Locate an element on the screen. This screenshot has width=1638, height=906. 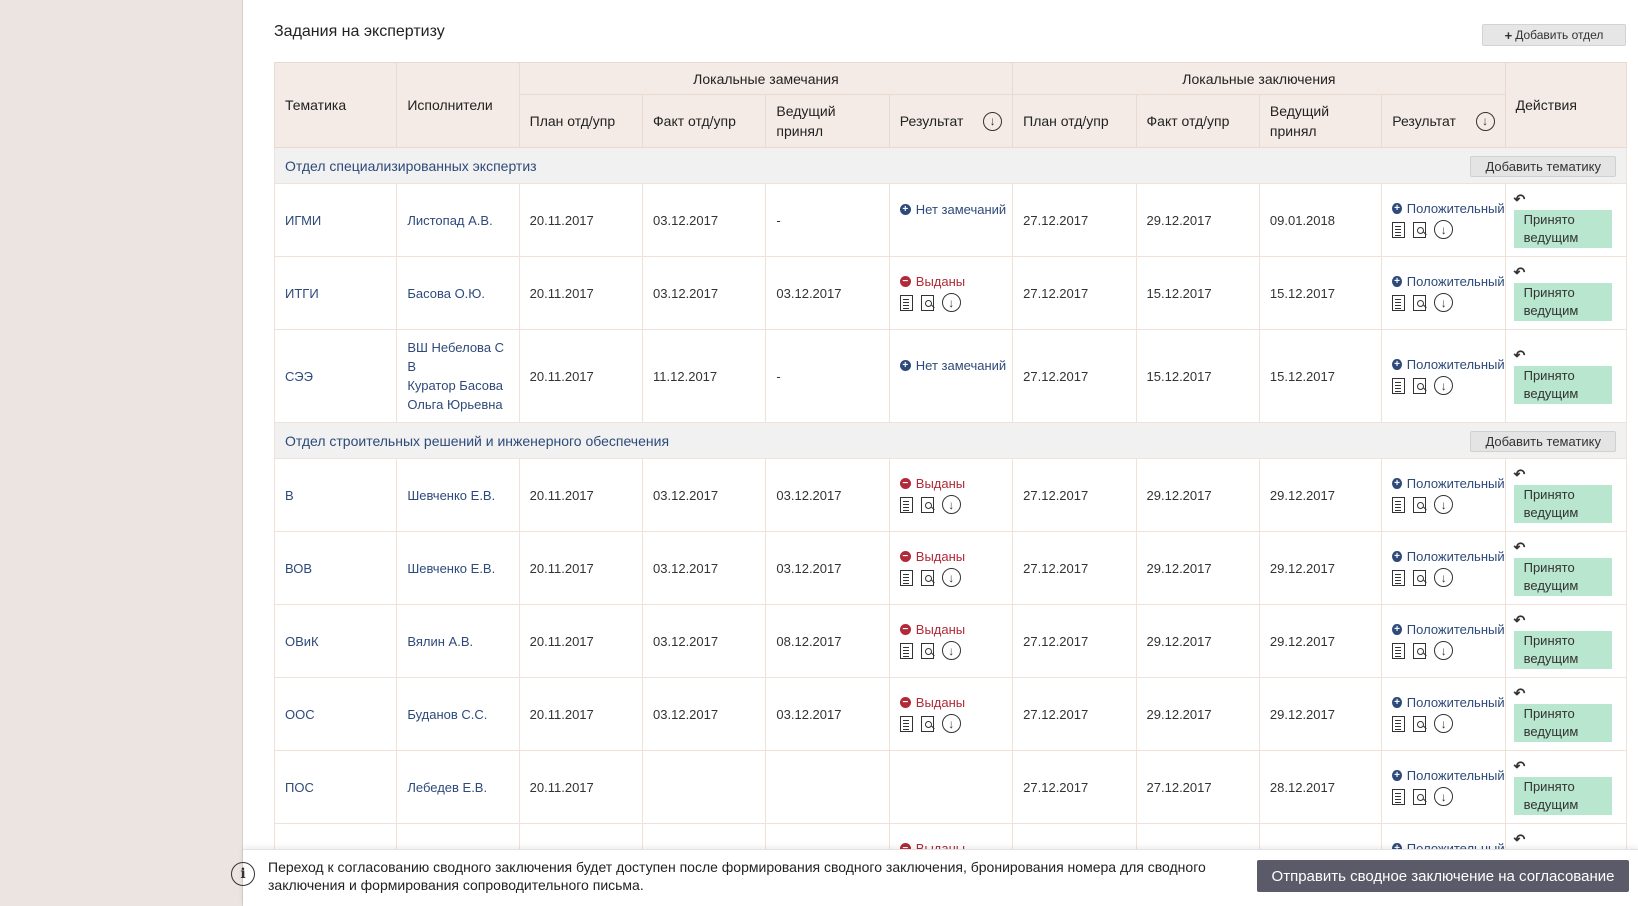
conclusions-fact-cell: 15.12.2017 is located at coordinates (1197, 376).